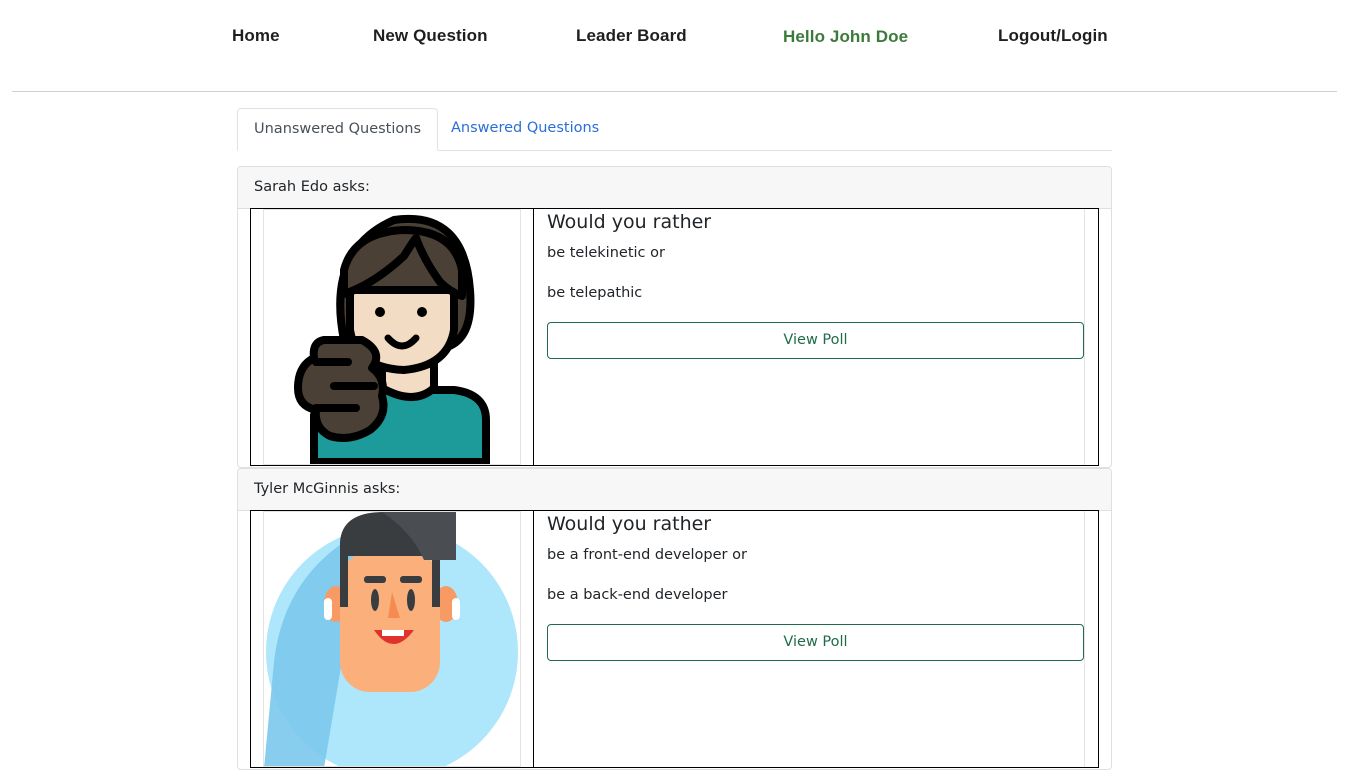  What do you see at coordinates (846, 36) in the screenshot?
I see `user-greeting: Hello John Doe` at bounding box center [846, 36].